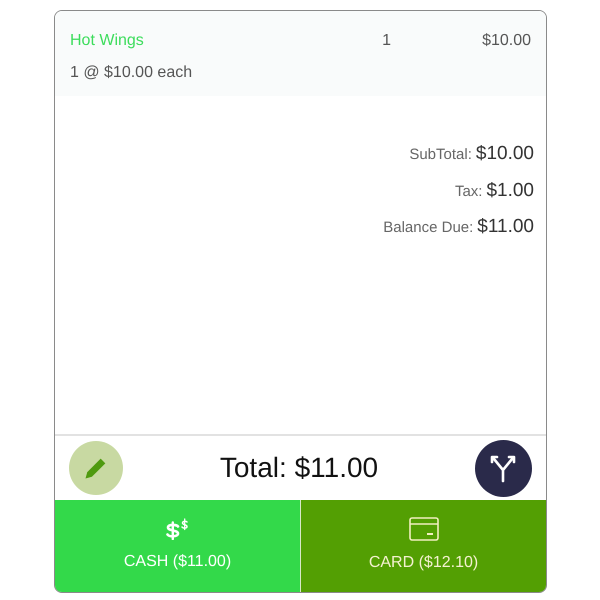  I want to click on payment-button: CASH ($11.00), so click(177, 546).